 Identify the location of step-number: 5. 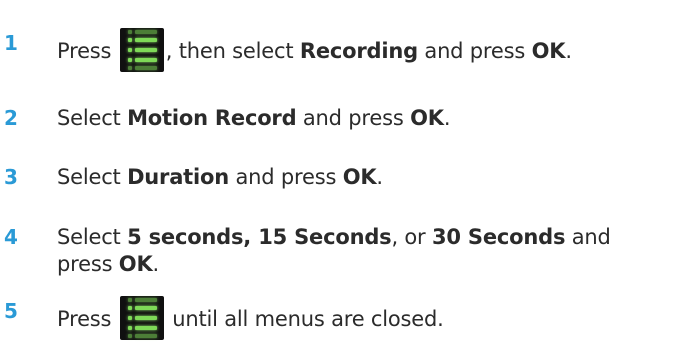
(11, 311).